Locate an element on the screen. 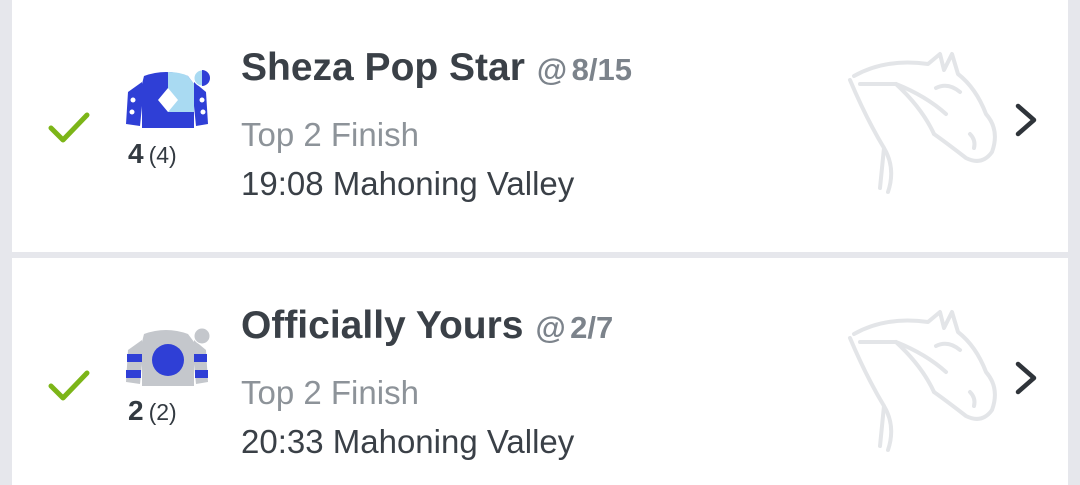  runner-number: 4 (4) is located at coordinates (152, 154).